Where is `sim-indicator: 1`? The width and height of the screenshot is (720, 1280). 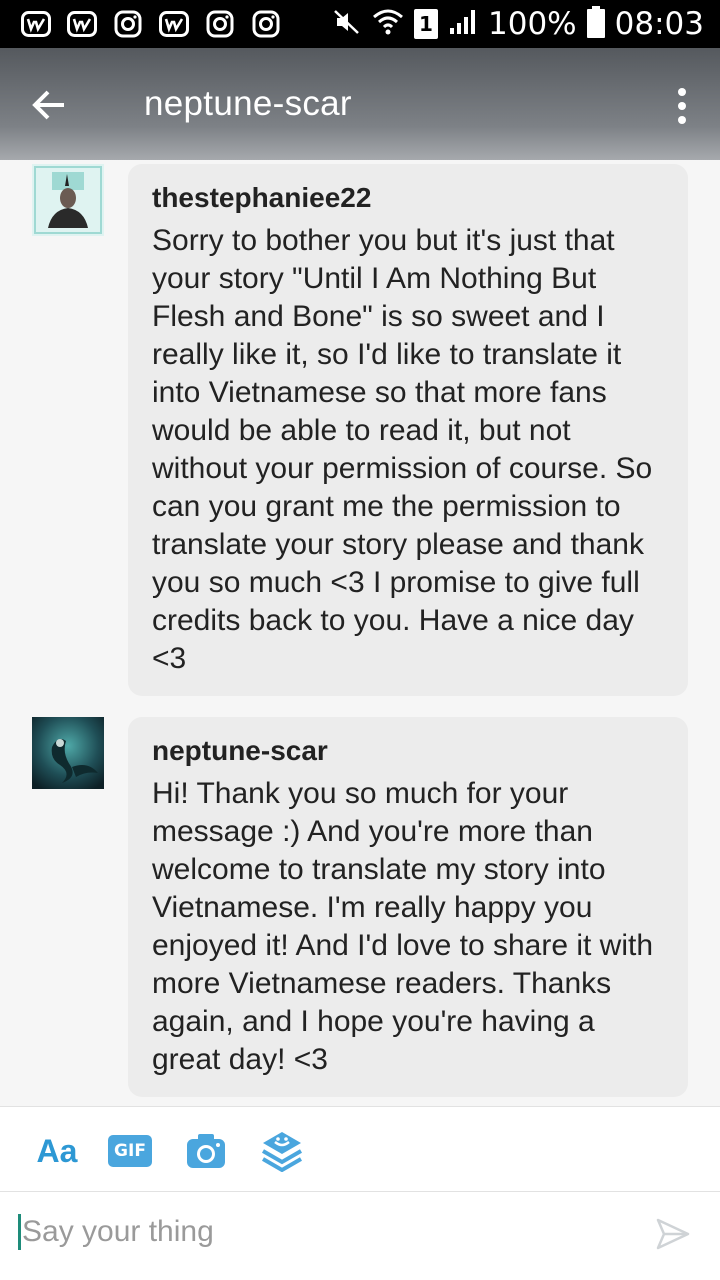 sim-indicator: 1 is located at coordinates (426, 24).